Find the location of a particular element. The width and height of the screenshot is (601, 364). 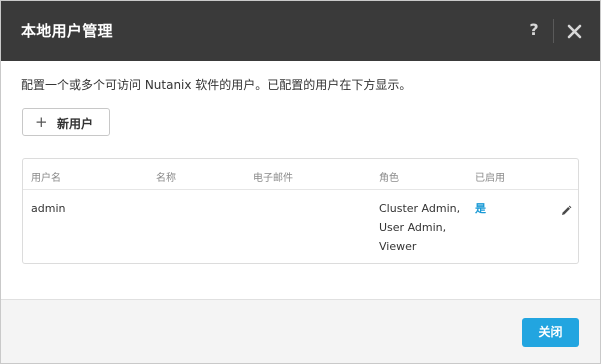

column-header-name: 名称 is located at coordinates (166, 178).